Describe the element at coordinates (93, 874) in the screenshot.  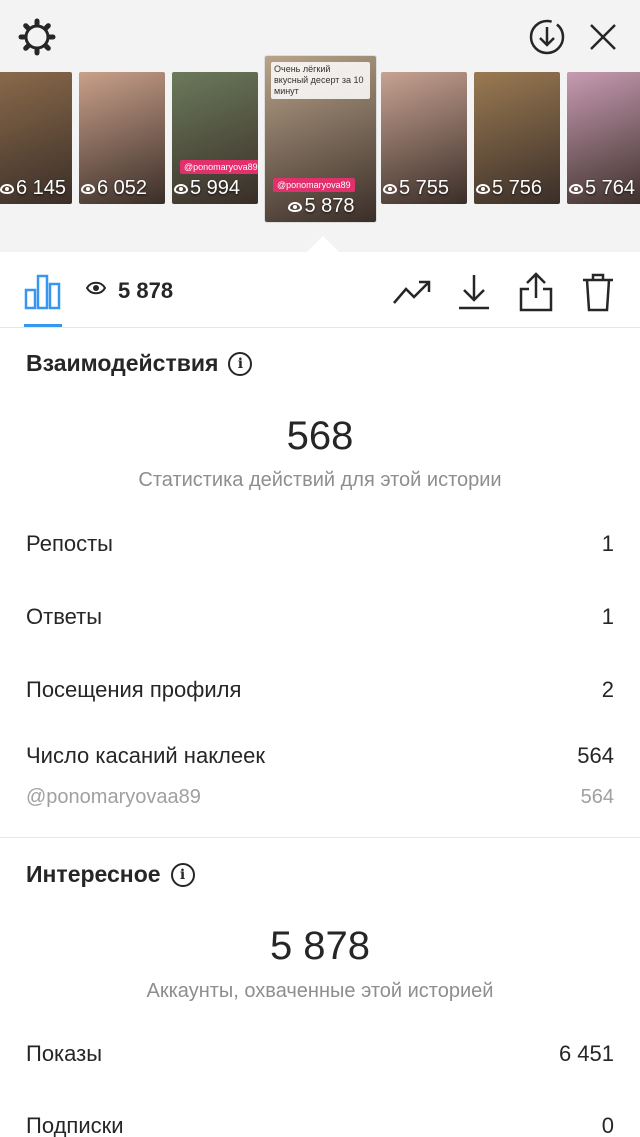
I see `discovery-title: Интересное` at that location.